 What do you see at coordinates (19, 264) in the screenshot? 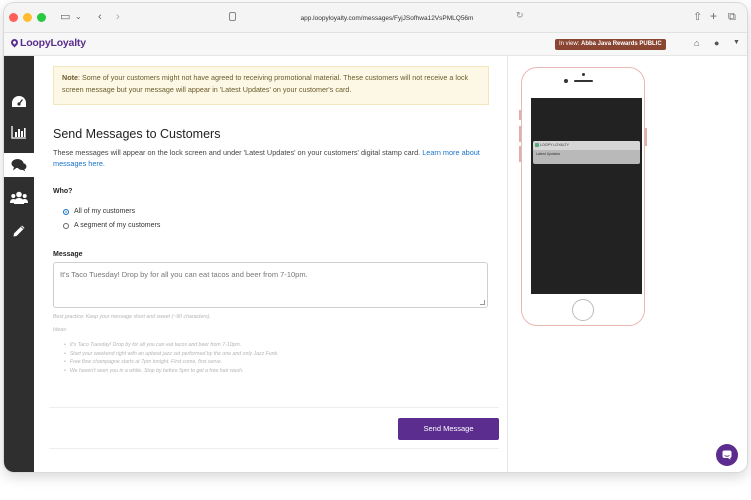
I see `sidebar` at bounding box center [19, 264].